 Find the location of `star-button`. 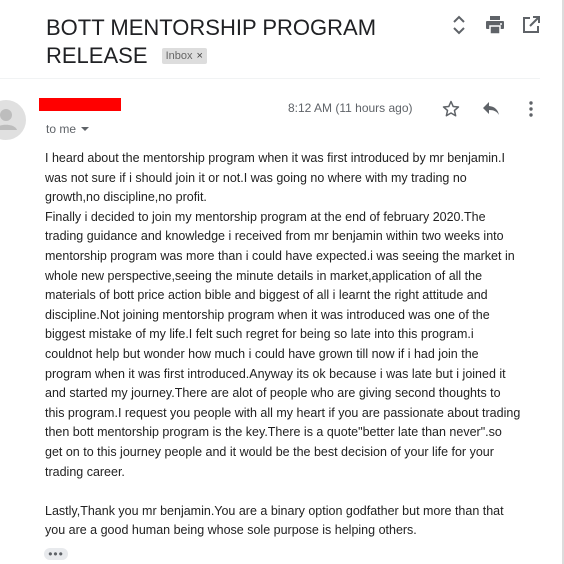

star-button is located at coordinates (451, 109).